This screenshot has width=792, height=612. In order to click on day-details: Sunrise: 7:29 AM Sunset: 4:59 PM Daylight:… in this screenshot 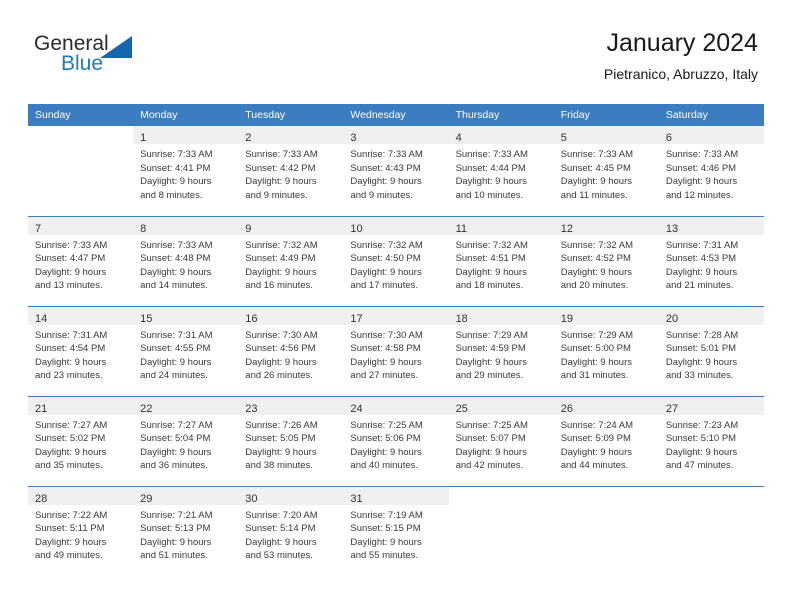, I will do `click(501, 354)`.